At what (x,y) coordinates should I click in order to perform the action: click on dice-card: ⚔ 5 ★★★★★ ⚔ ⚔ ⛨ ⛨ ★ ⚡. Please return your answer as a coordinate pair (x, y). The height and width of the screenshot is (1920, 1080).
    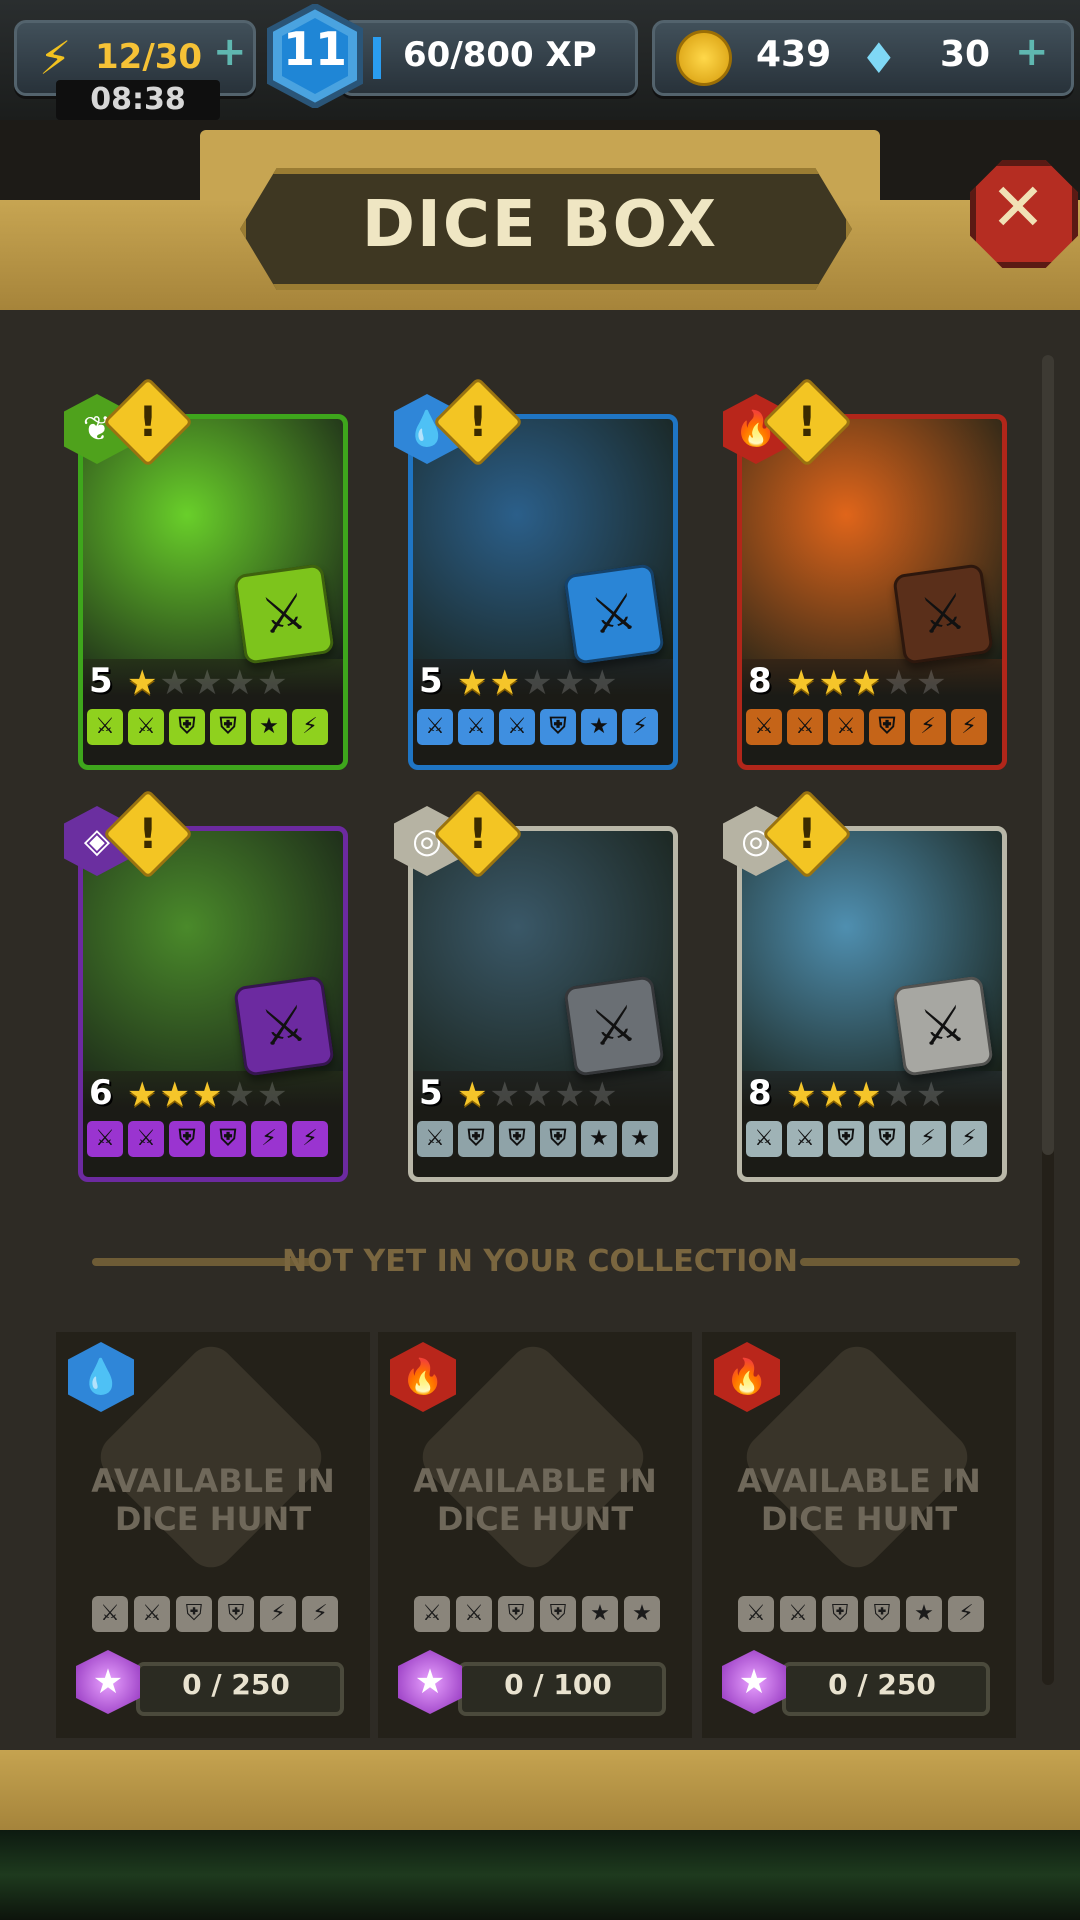
    Looking at the image, I should click on (213, 592).